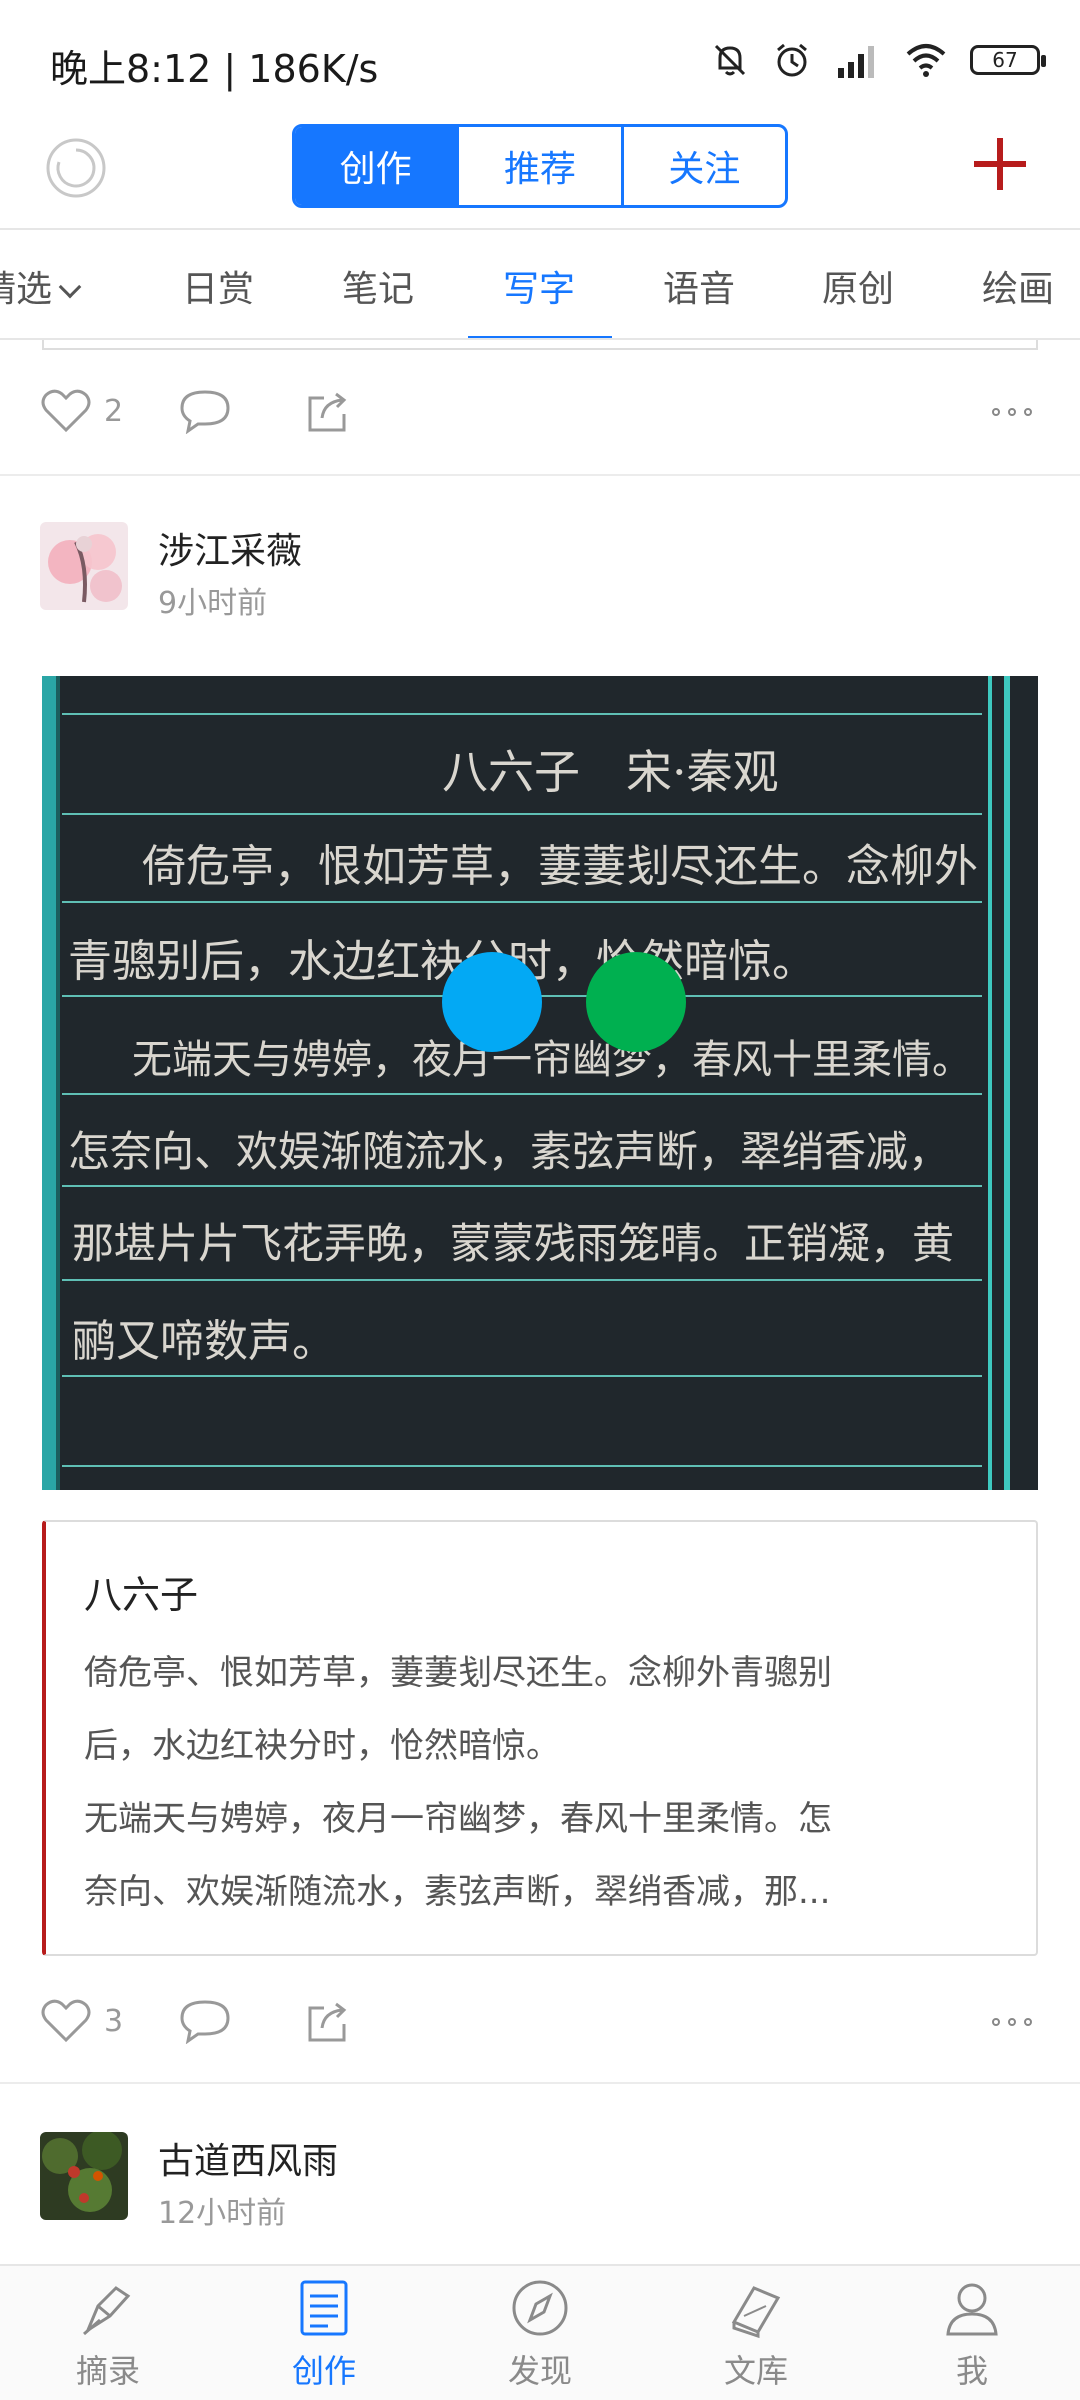  Describe the element at coordinates (540, 2182) in the screenshot. I see `next-post-author: 古道西风雨 12小时前` at that location.